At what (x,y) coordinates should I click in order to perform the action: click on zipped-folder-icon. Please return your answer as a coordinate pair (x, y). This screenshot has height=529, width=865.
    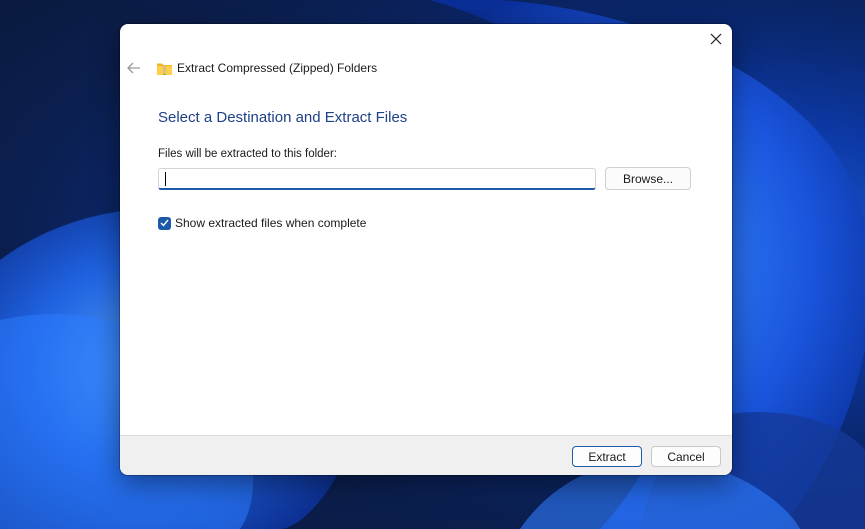
    Looking at the image, I should click on (164, 68).